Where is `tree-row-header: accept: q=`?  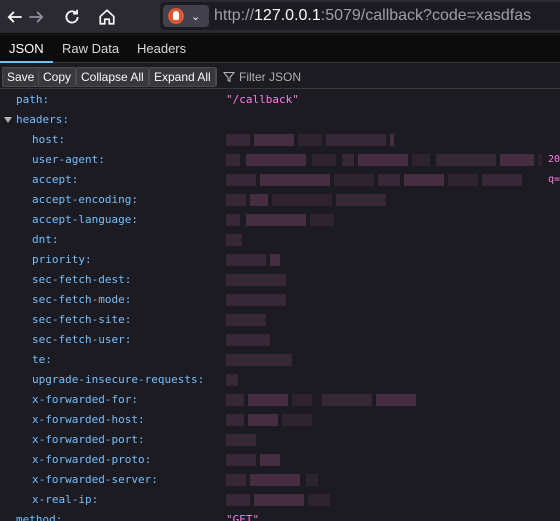
tree-row-header: accept: q= is located at coordinates (280, 180).